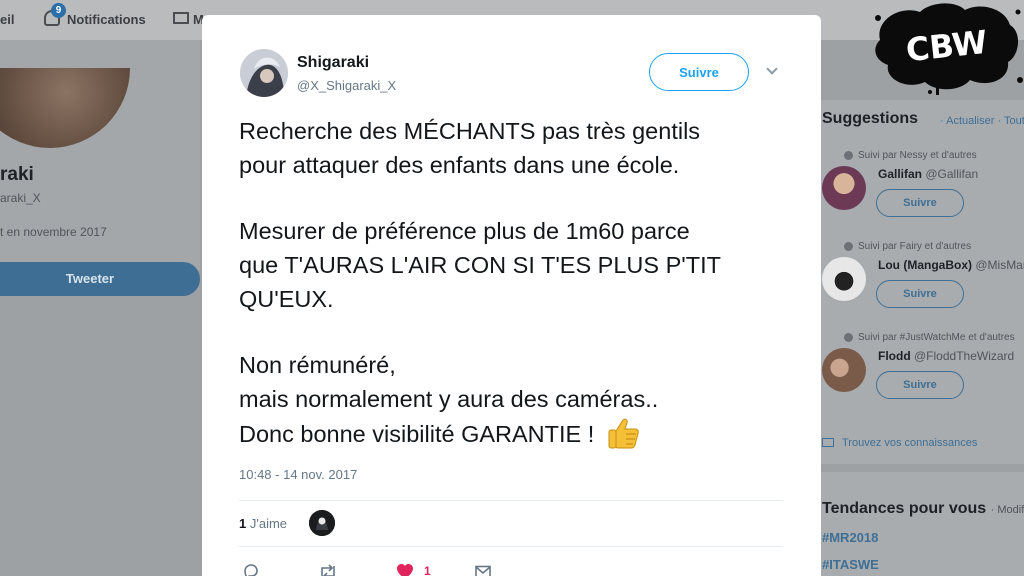 This screenshot has height=576, width=1024. Describe the element at coordinates (346, 85) in the screenshot. I see `author-handle: @X_Shigaraki_X` at that location.